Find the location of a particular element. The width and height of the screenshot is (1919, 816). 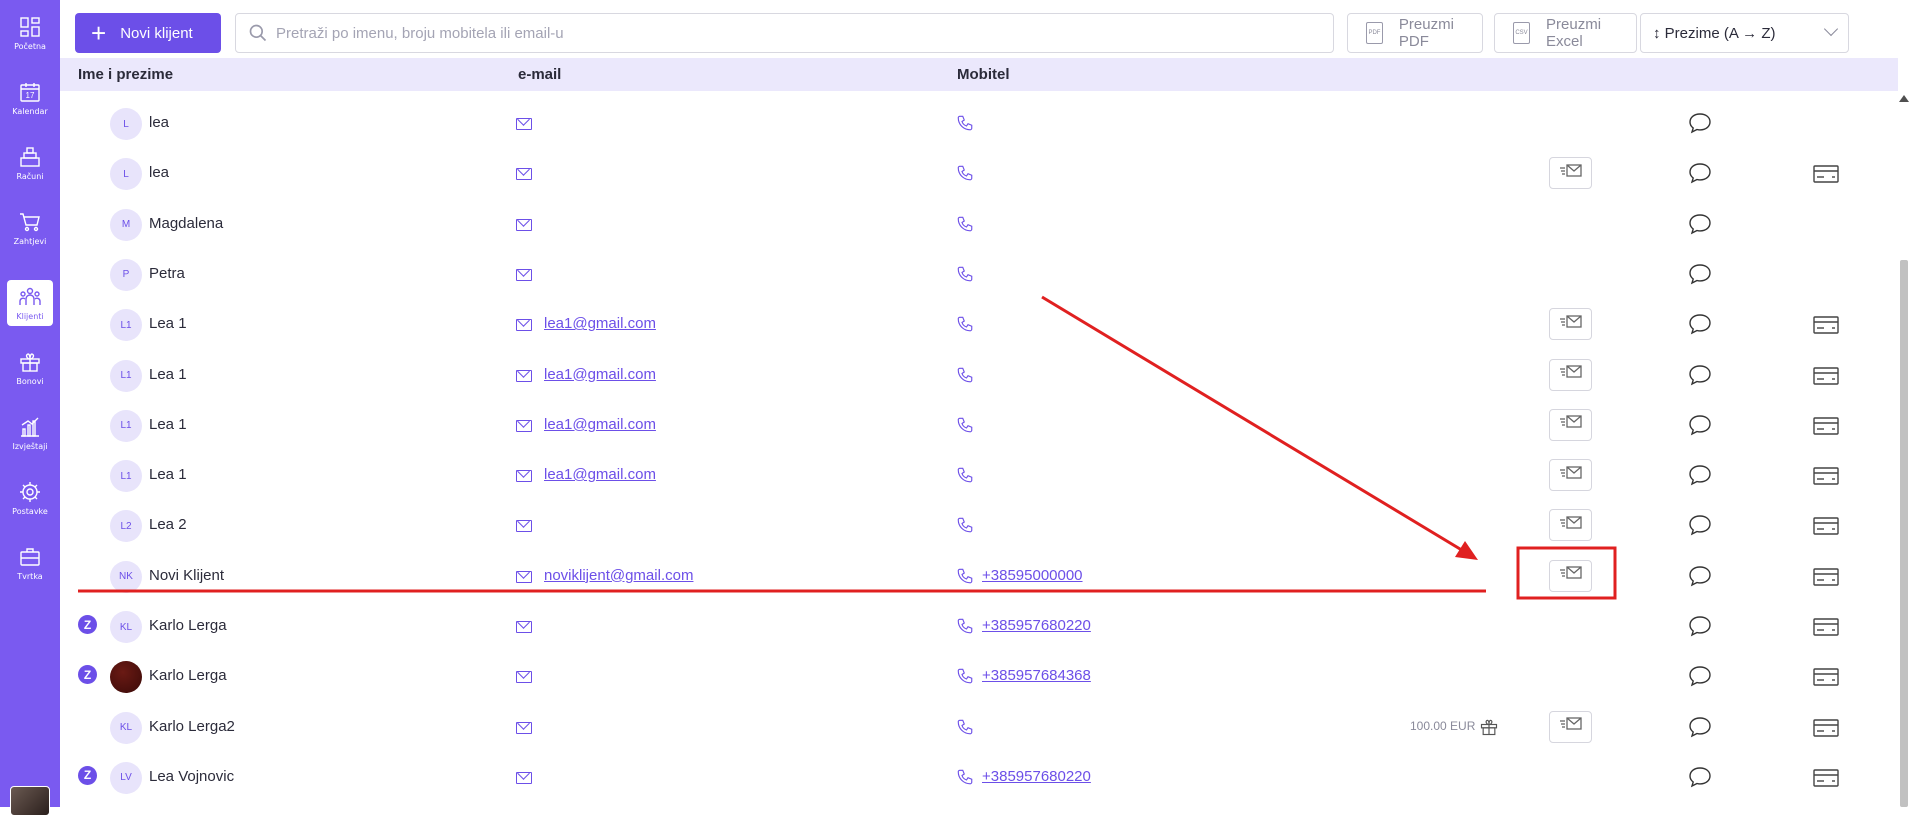

table-row: Z Karlo Lerga +385957684368 is located at coordinates (979, 674).